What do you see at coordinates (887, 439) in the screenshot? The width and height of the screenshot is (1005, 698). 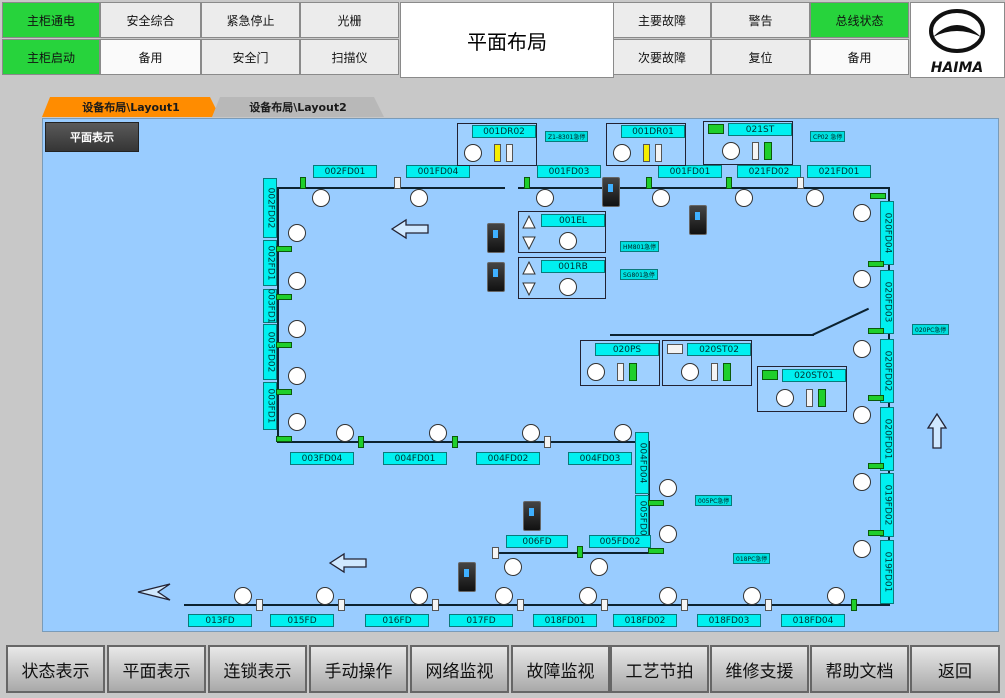 I see `station-vlabel: 020FD01` at bounding box center [887, 439].